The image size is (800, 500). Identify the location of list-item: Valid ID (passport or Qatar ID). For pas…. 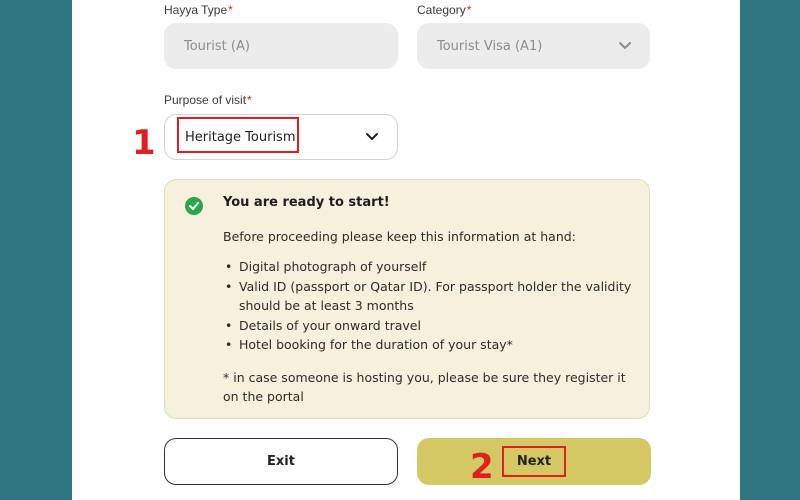
(428, 296).